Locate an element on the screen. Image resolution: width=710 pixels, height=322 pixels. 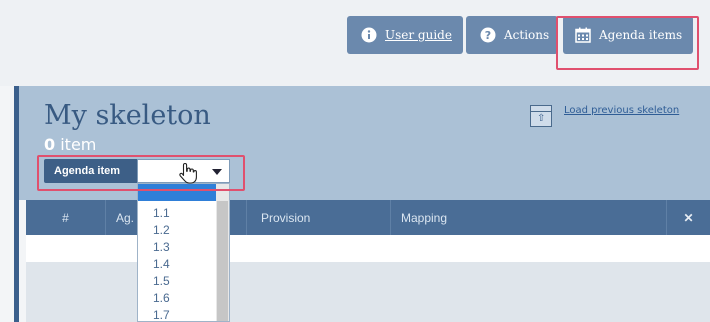
column-number: # is located at coordinates (66, 217).